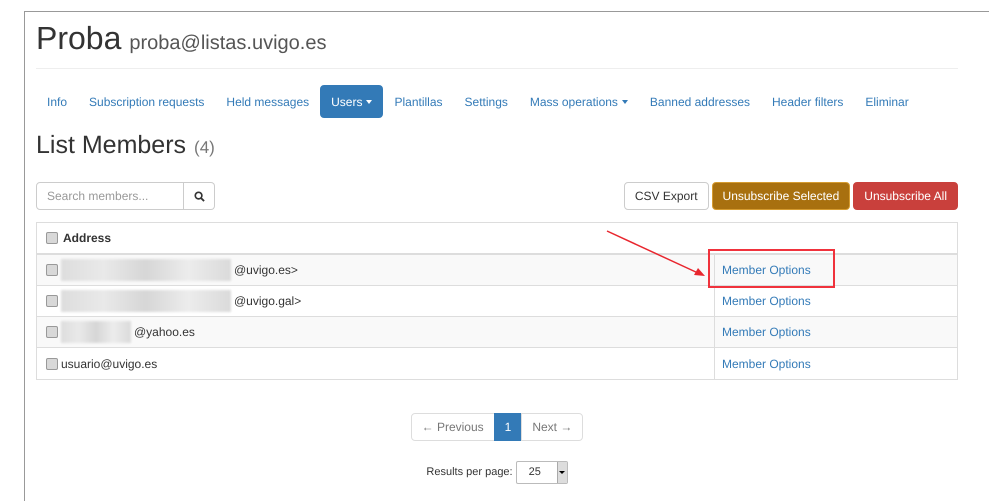  I want to click on column-header: Address, so click(87, 238).